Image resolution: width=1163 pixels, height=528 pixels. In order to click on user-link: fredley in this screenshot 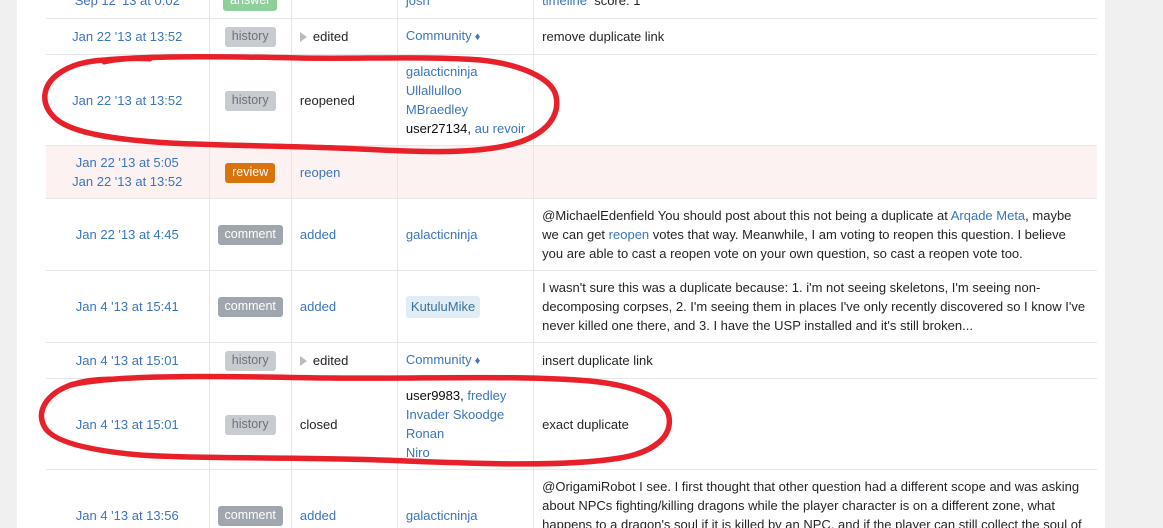, I will do `click(486, 395)`.